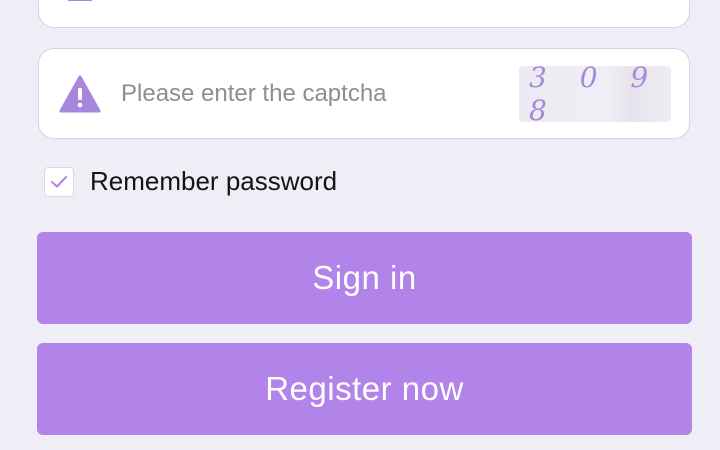  I want to click on lock-icon, so click(80, 0).